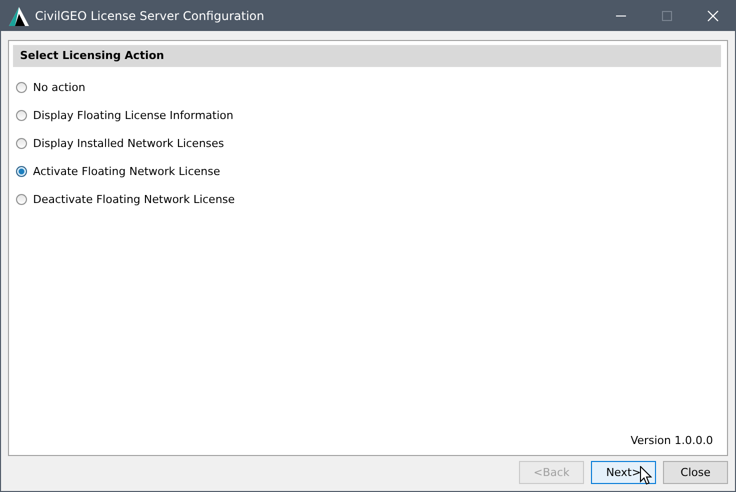 The width and height of the screenshot is (736, 492). What do you see at coordinates (123, 115) in the screenshot?
I see `radio-option: Display Floating License Information` at bounding box center [123, 115].